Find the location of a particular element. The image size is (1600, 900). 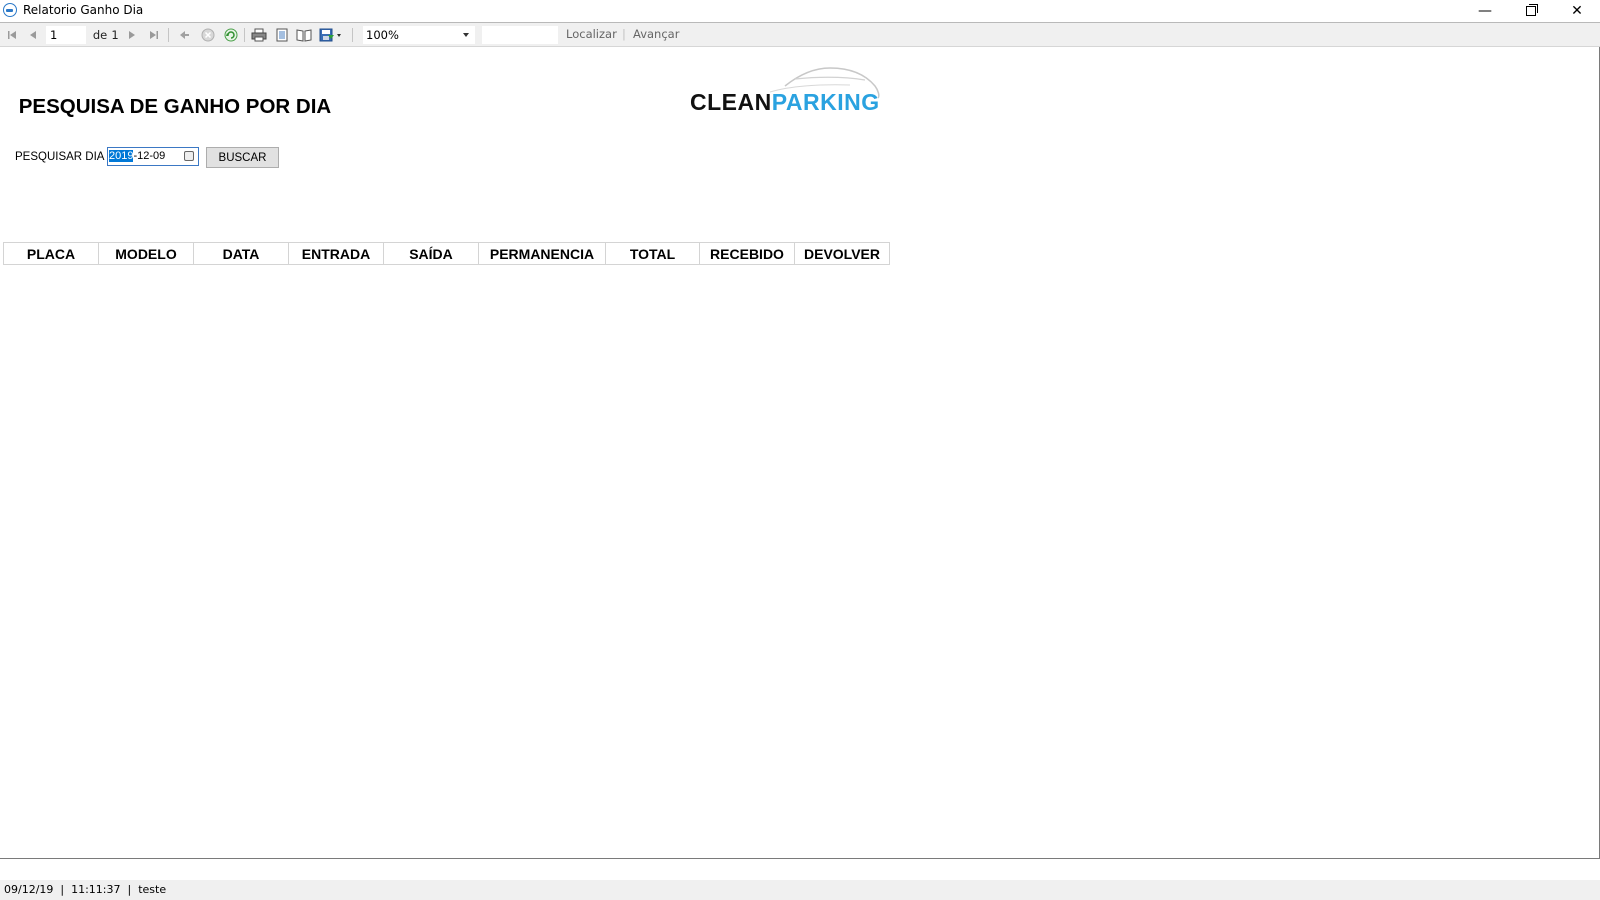

report-title: PESQUISA DE GANHO POR DIA is located at coordinates (175, 106).